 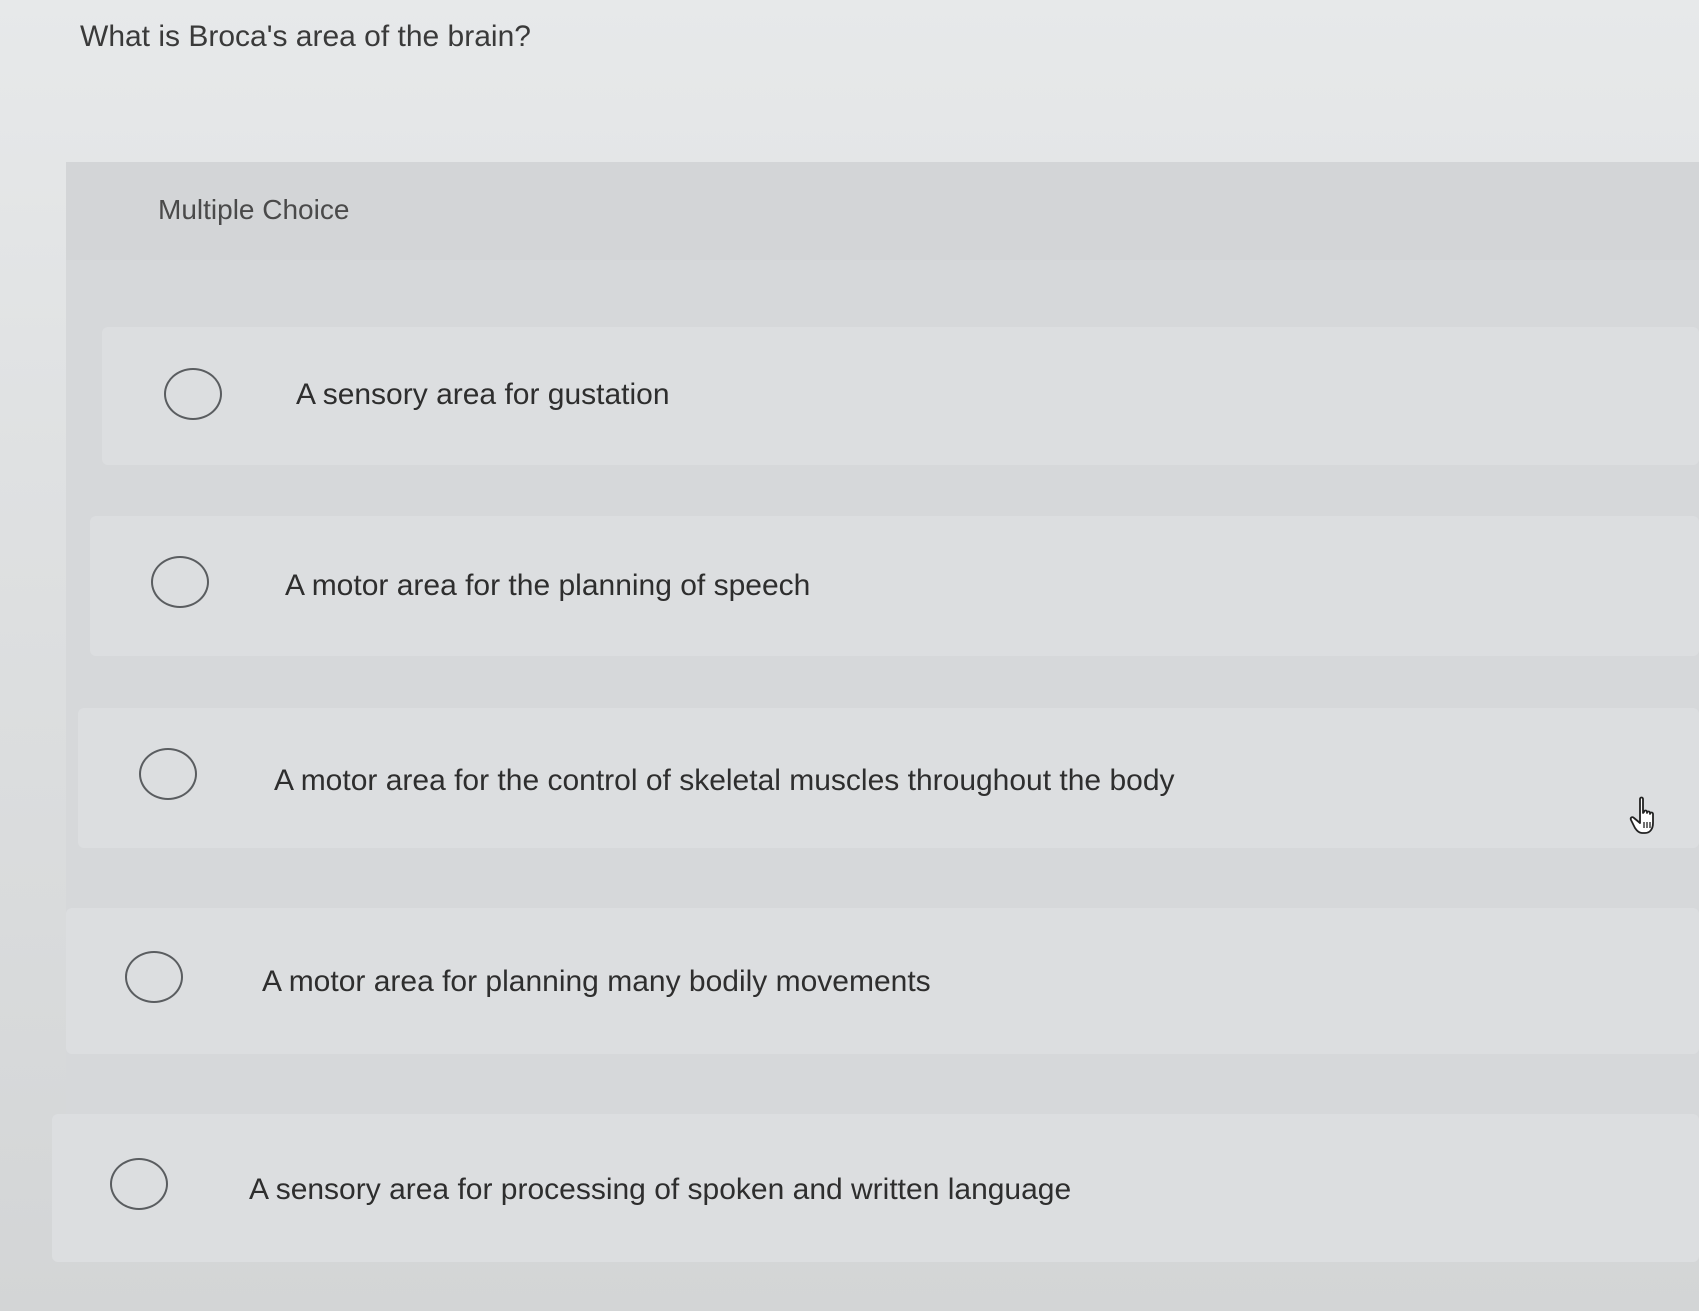 What do you see at coordinates (483, 394) in the screenshot?
I see `answer-option-1-label: A sensory area for gustation` at bounding box center [483, 394].